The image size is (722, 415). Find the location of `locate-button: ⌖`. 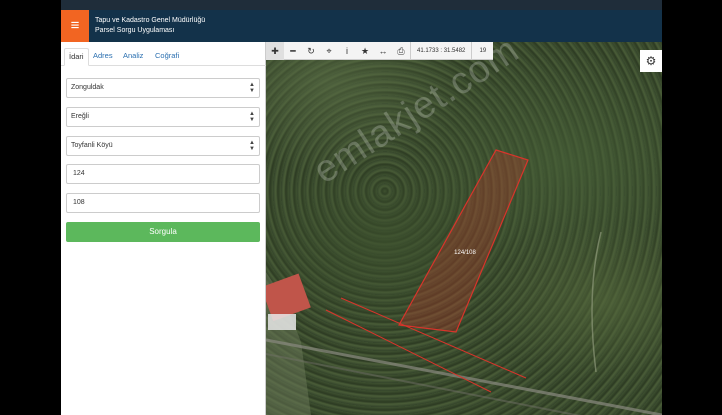

locate-button: ⌖ is located at coordinates (329, 51).